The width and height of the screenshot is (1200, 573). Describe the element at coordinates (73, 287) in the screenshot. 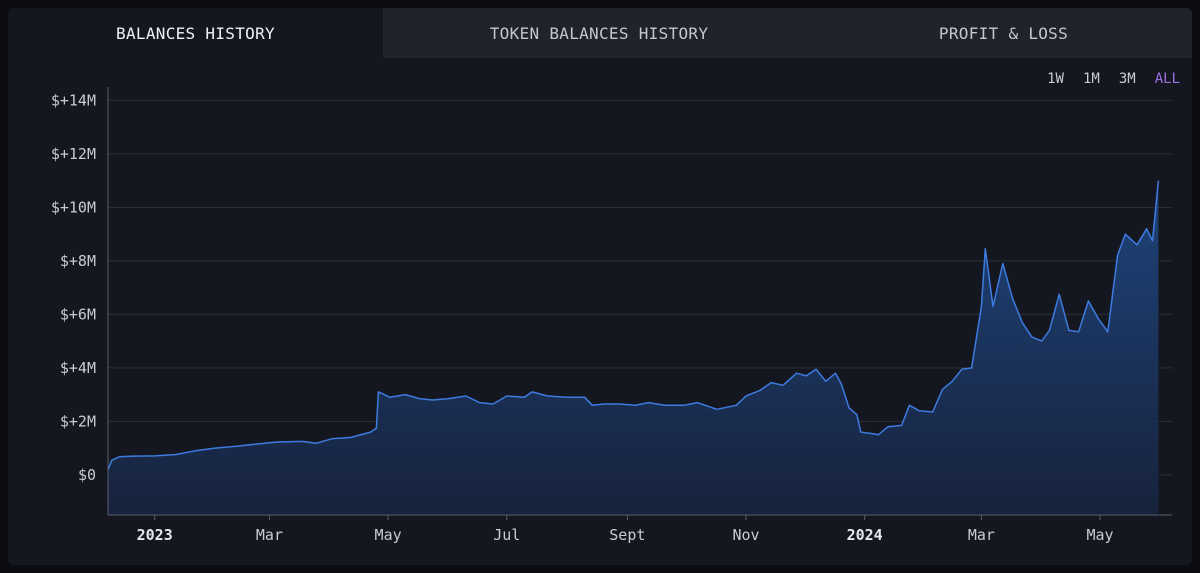

I see `y-axis-labels: $0 $+2M $+4M $+6M $+8M $+10M $+12M $+14M` at that location.